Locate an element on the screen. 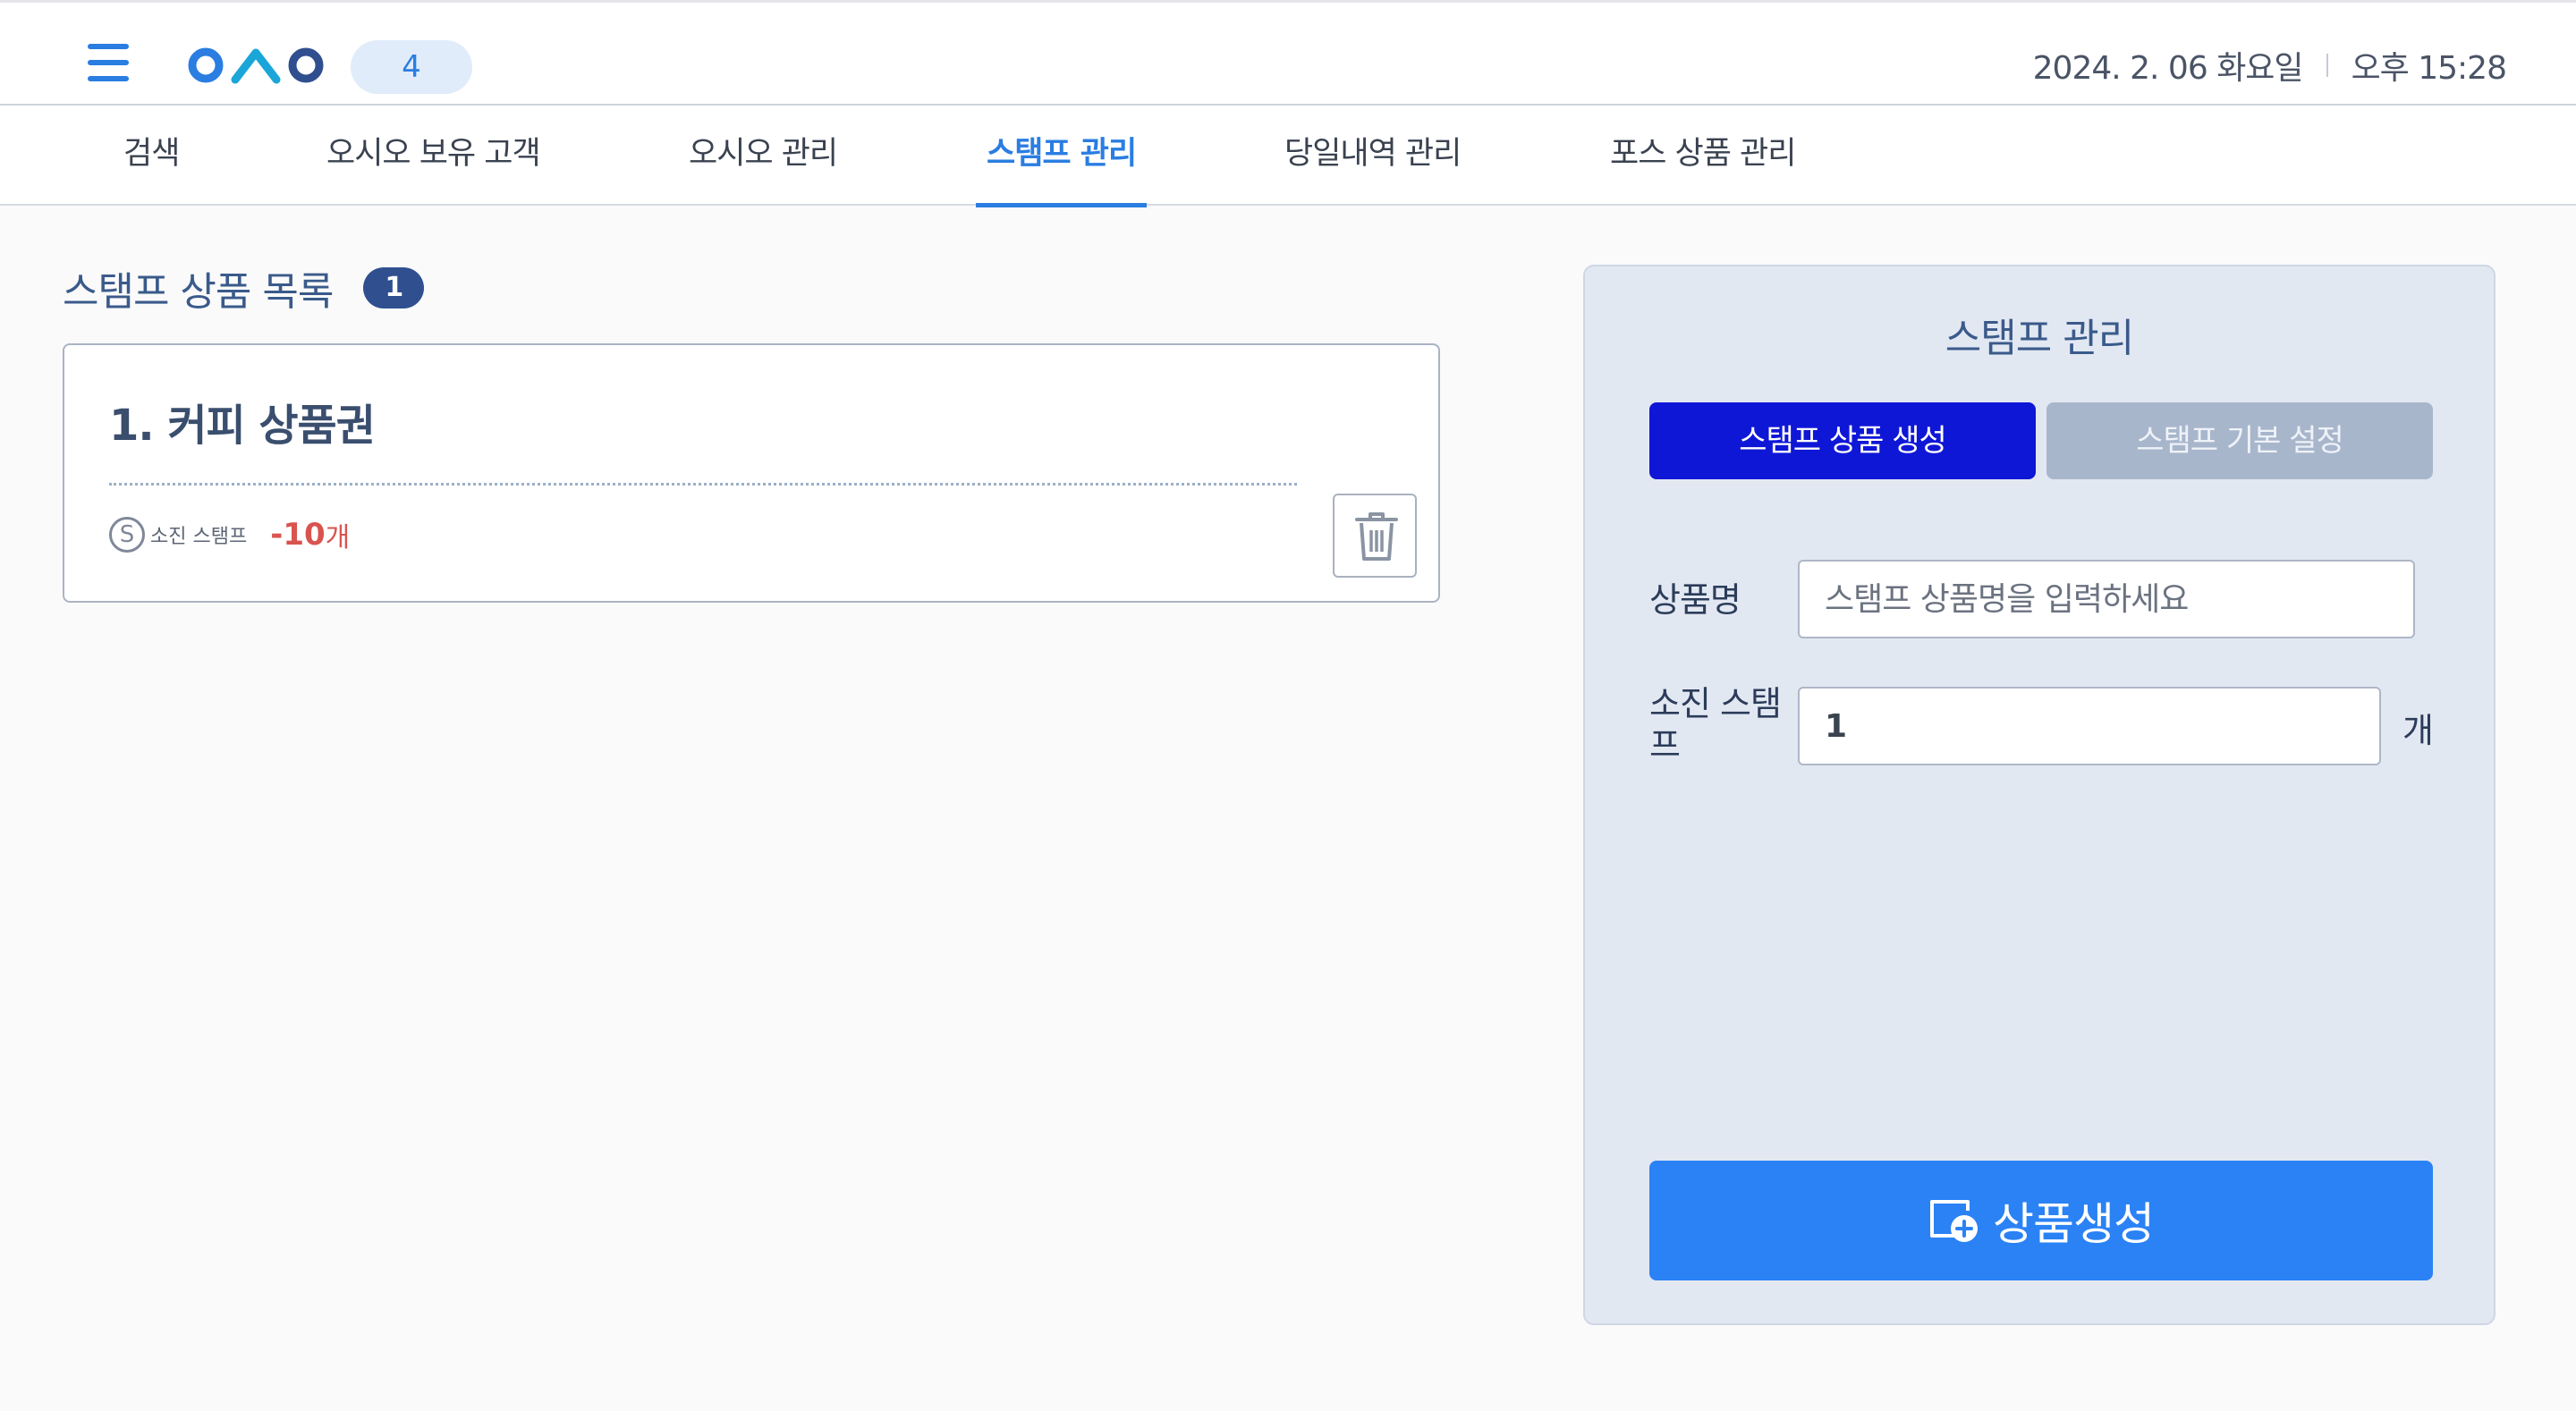 The width and height of the screenshot is (2576, 1411). create-product-button: 상품생성 is located at coordinates (2041, 1220).